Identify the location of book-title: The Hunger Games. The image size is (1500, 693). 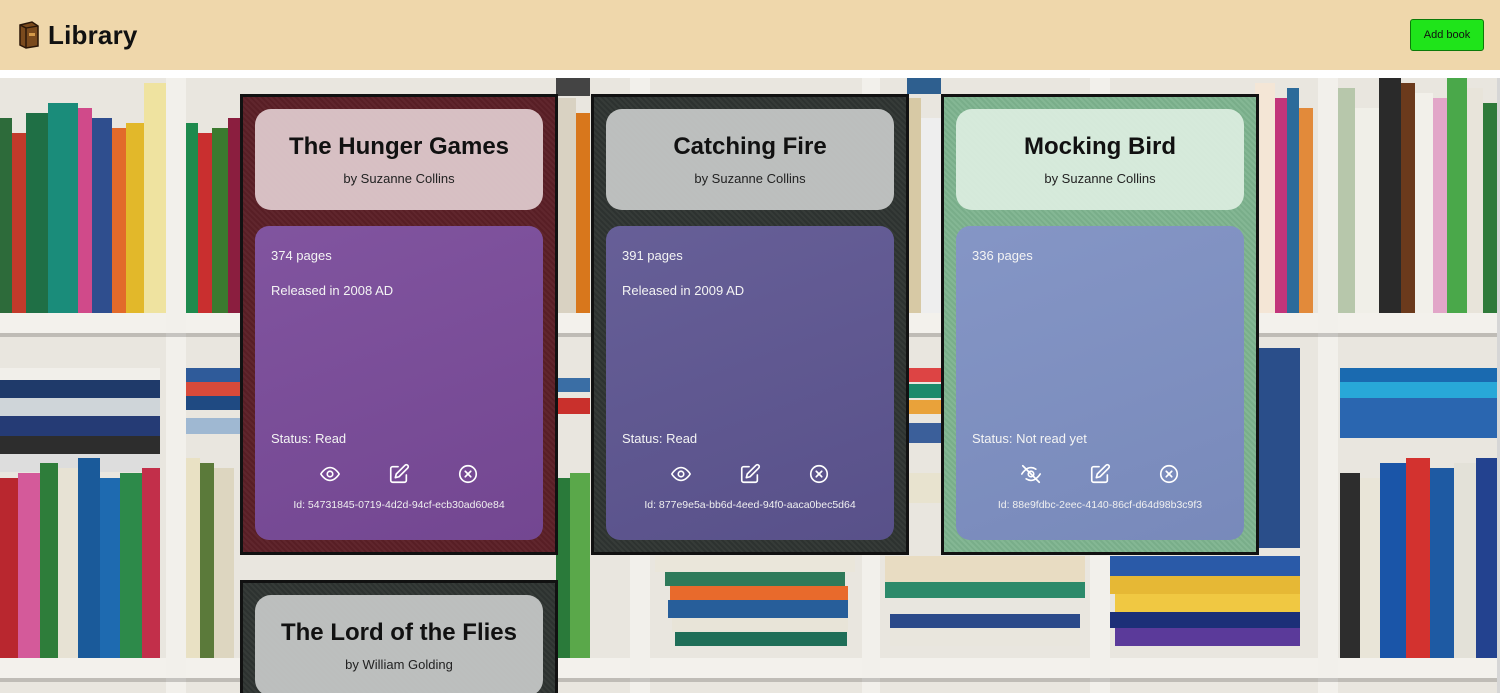
(399, 146).